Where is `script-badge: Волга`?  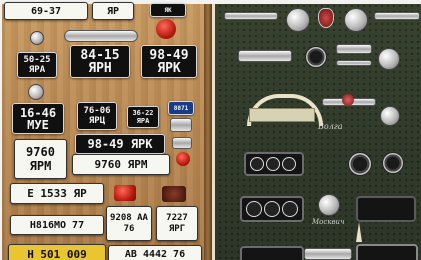 script-badge: Волга is located at coordinates (330, 126).